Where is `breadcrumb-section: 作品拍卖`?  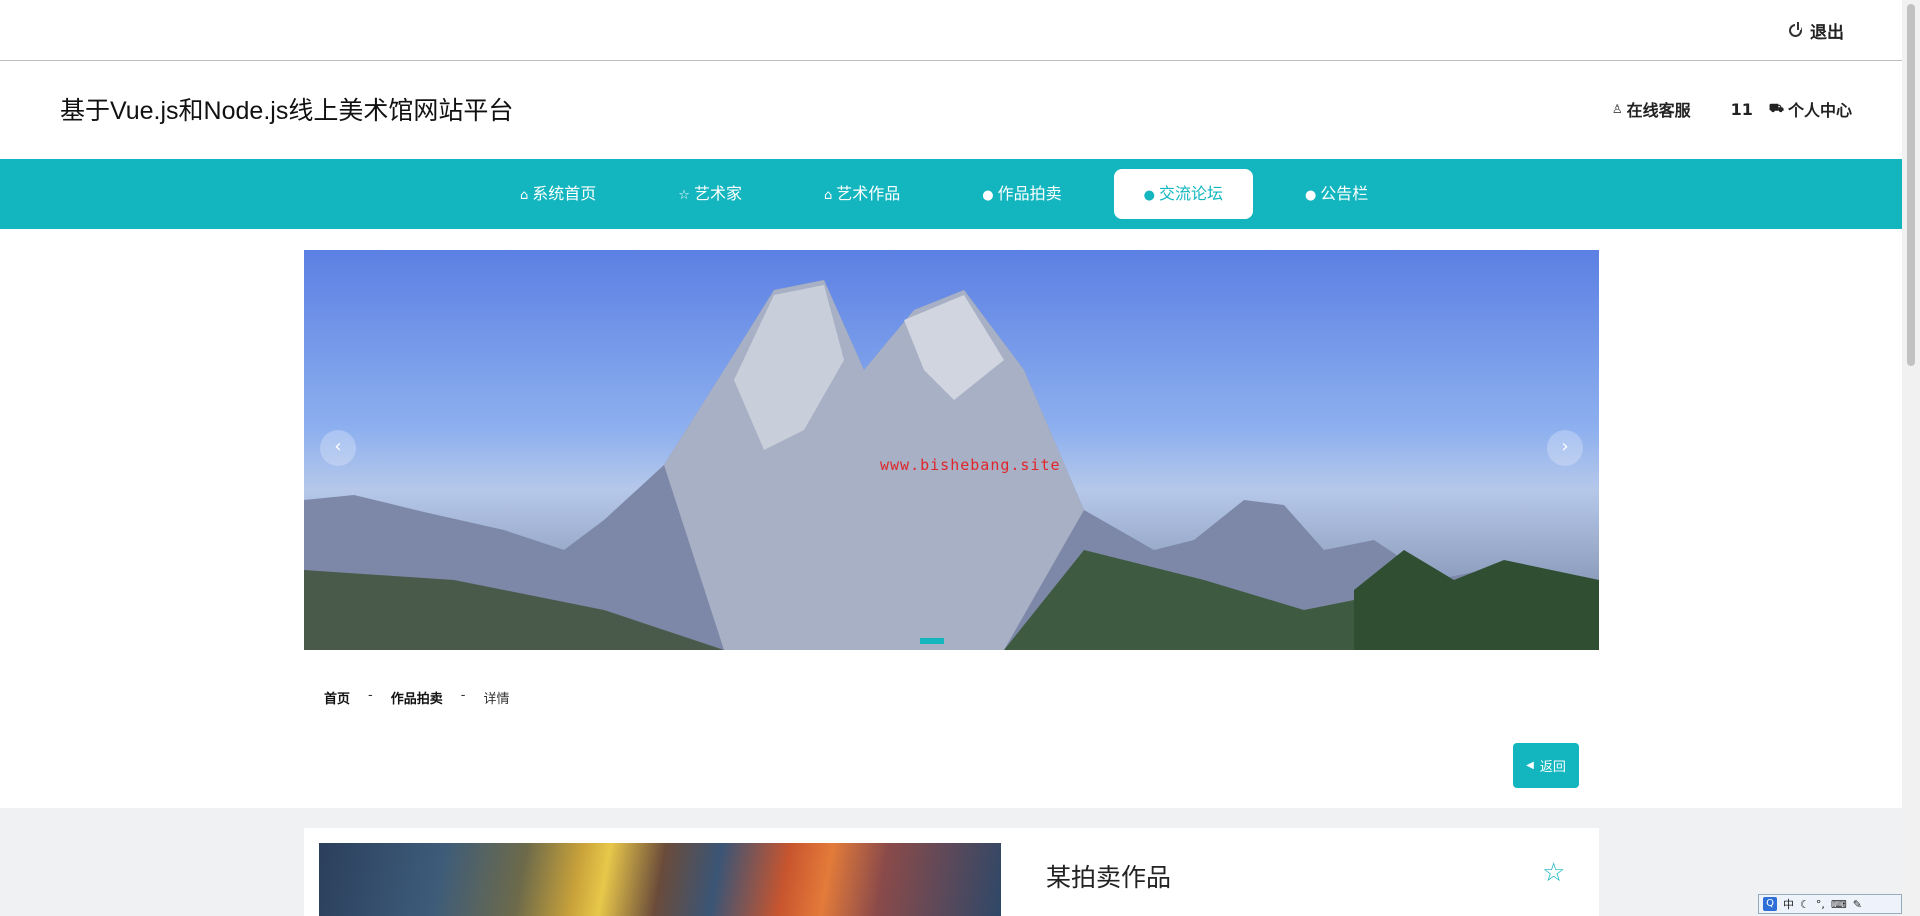
breadcrumb-section: 作品拍卖 is located at coordinates (417, 697).